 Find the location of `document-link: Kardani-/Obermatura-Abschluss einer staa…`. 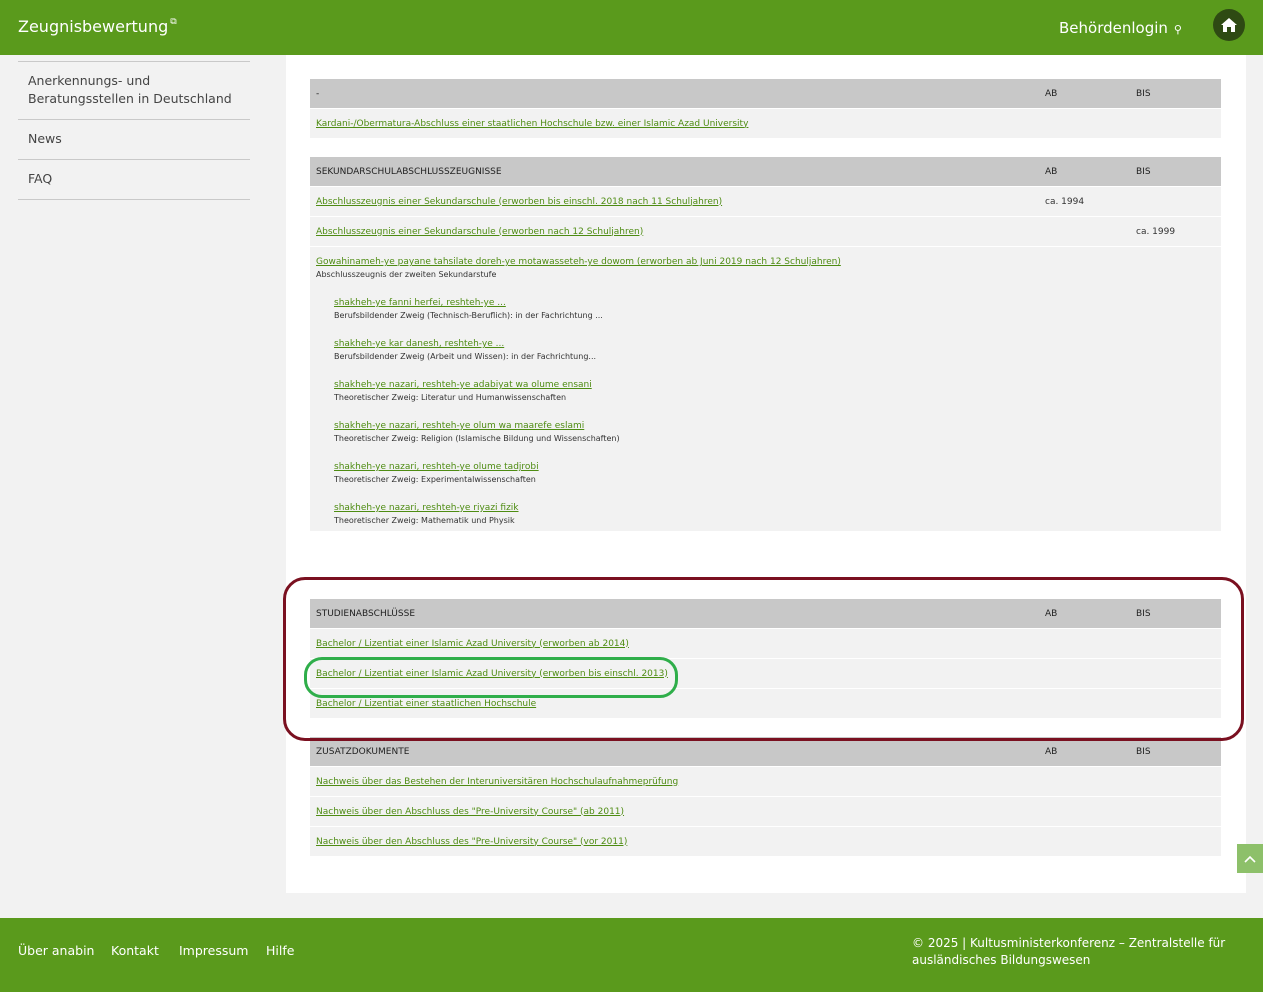

document-link: Kardani-/Obermatura-Abschluss einer staa… is located at coordinates (532, 124).